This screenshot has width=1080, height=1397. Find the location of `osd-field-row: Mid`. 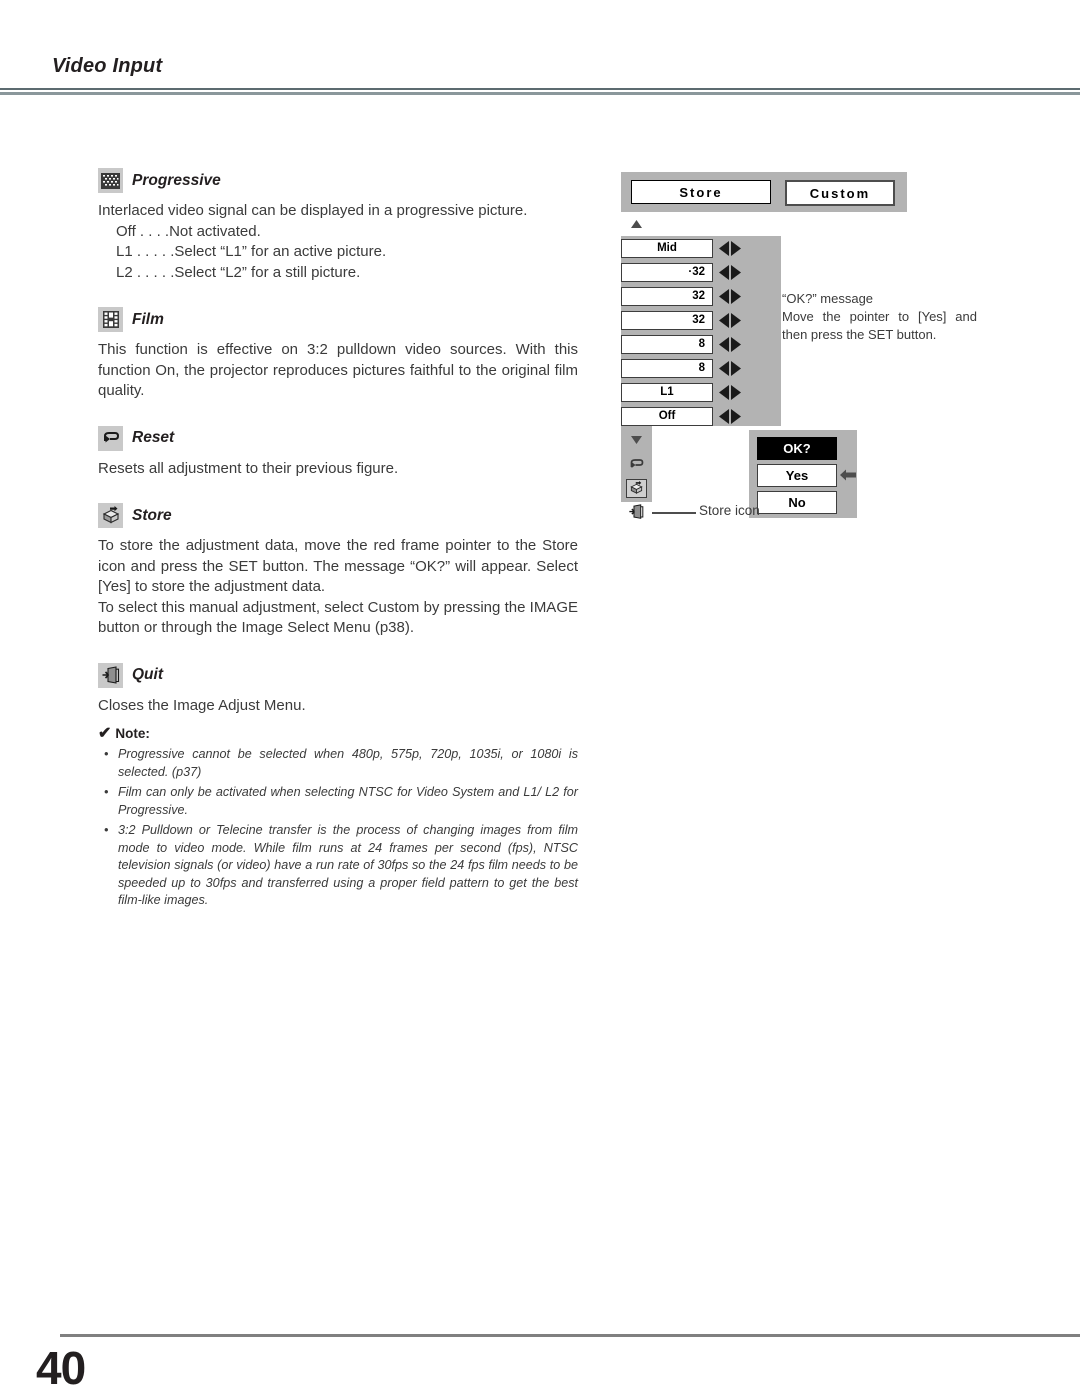

osd-field-row: Mid is located at coordinates (685, 248).